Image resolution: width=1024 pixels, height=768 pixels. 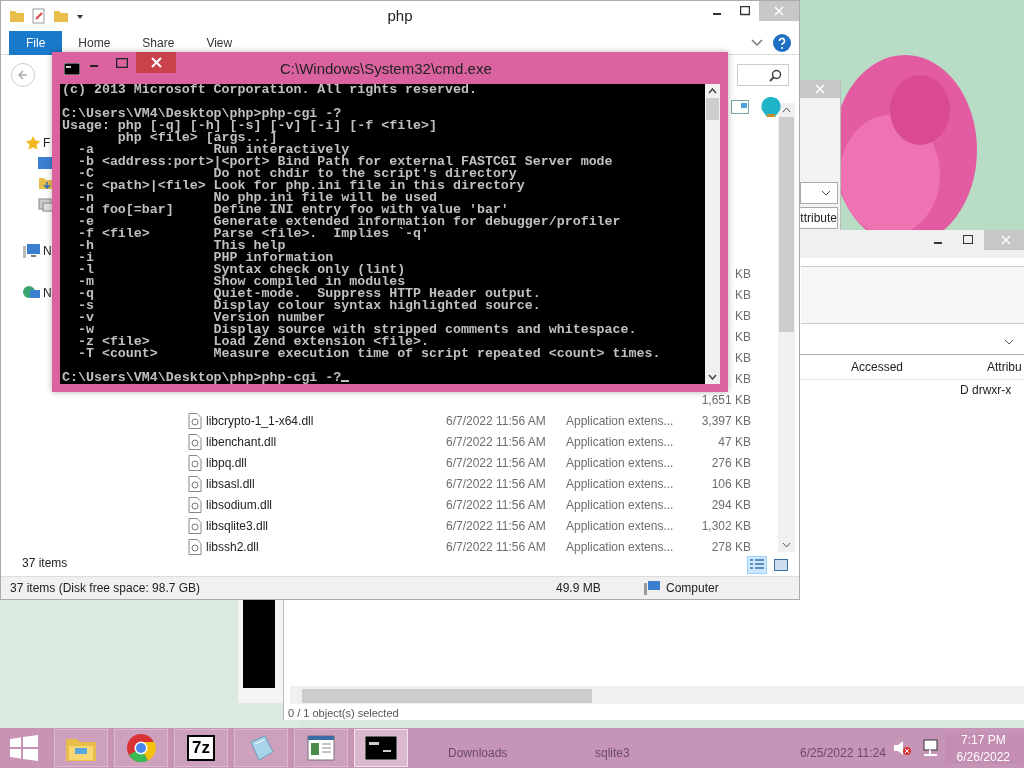 What do you see at coordinates (731, 462) in the screenshot?
I see `file-size: 276 KB` at bounding box center [731, 462].